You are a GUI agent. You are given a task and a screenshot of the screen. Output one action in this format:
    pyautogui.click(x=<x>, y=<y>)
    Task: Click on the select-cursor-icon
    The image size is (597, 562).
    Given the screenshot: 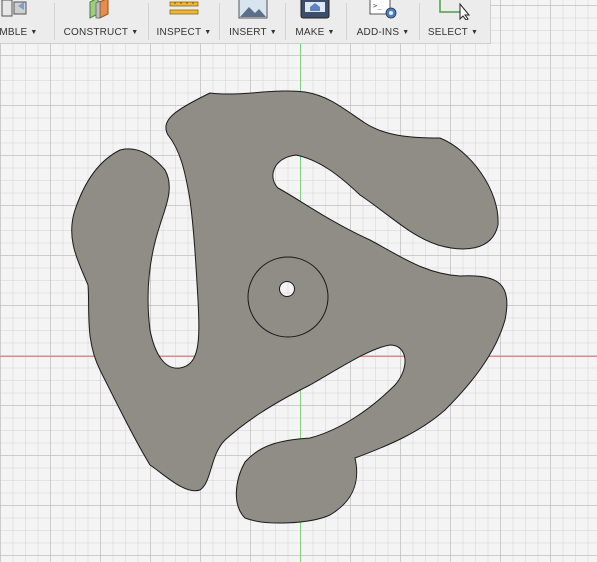 What is the action you would take?
    pyautogui.click(x=454, y=10)
    